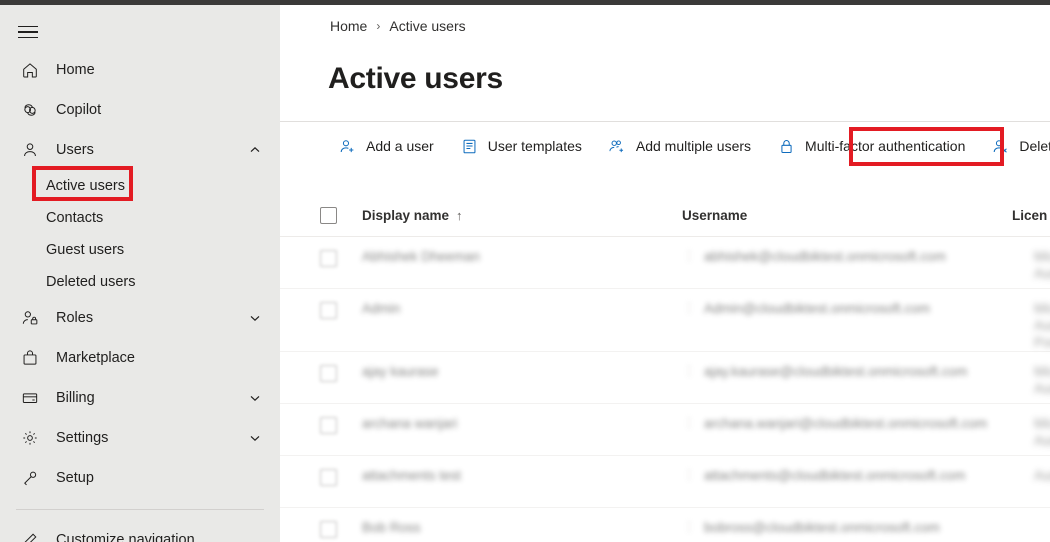  Describe the element at coordinates (30, 398) in the screenshot. I see `billing-icon` at that location.